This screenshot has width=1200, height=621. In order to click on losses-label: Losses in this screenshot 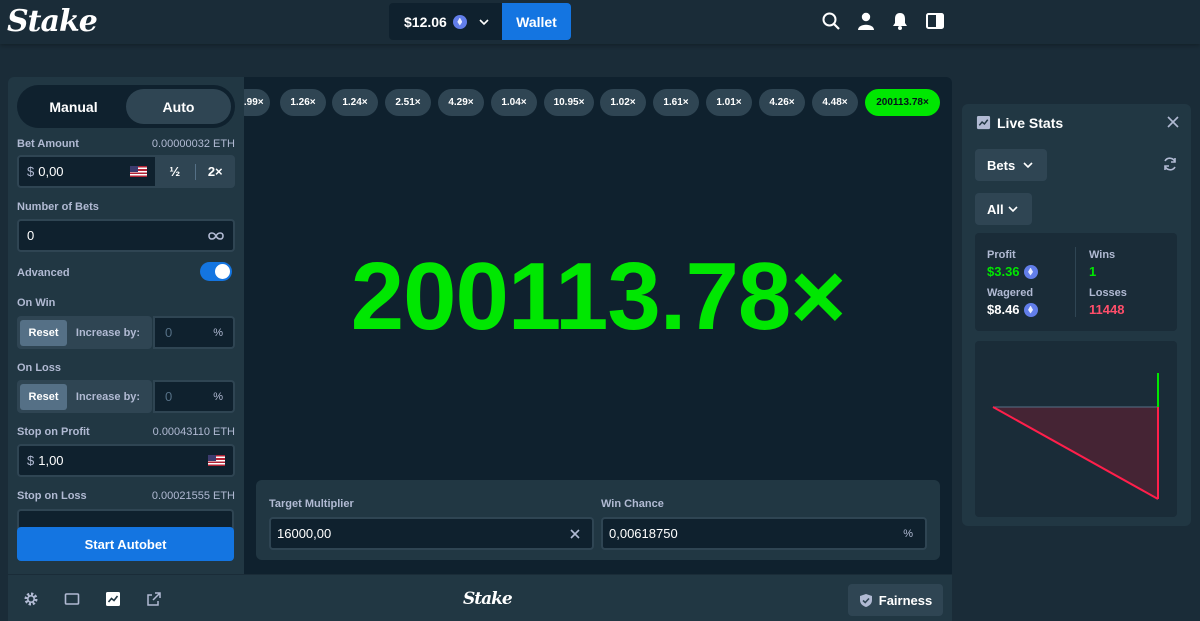, I will do `click(1108, 293)`.